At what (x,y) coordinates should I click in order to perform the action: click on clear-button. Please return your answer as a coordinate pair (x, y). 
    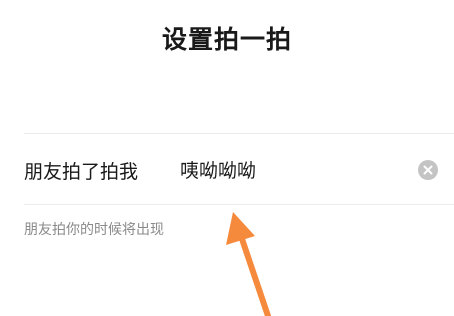
    Looking at the image, I should click on (428, 170).